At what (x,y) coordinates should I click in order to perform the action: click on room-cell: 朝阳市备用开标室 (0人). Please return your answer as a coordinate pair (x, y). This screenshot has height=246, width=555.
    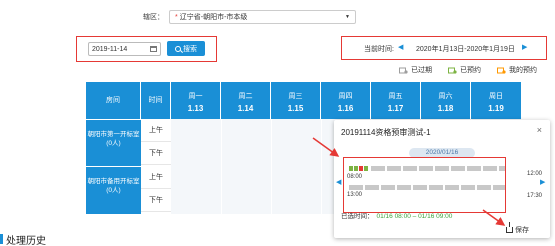
    Looking at the image, I should click on (113, 190).